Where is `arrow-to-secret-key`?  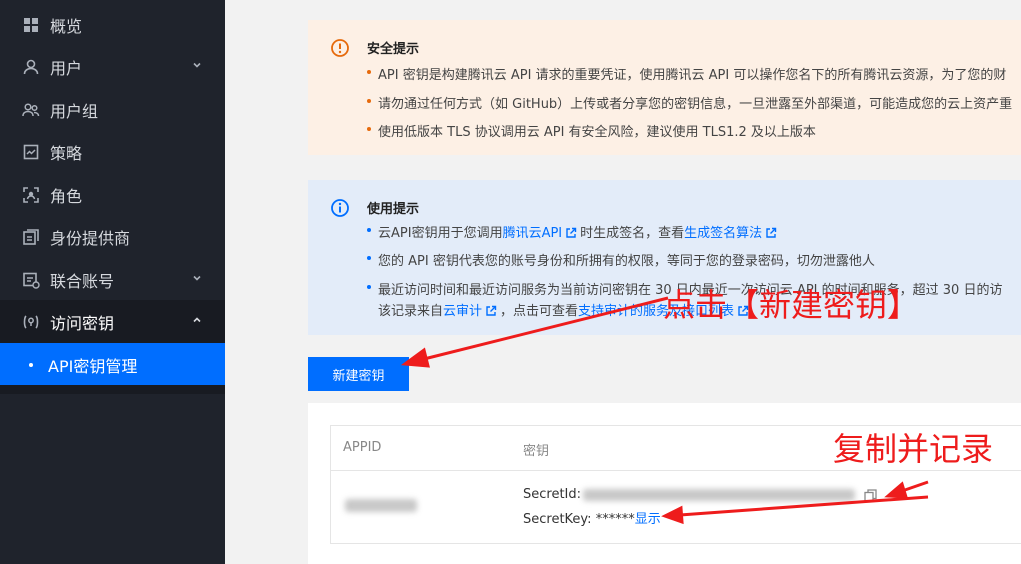
arrow-to-secret-key is located at coordinates (804, 506).